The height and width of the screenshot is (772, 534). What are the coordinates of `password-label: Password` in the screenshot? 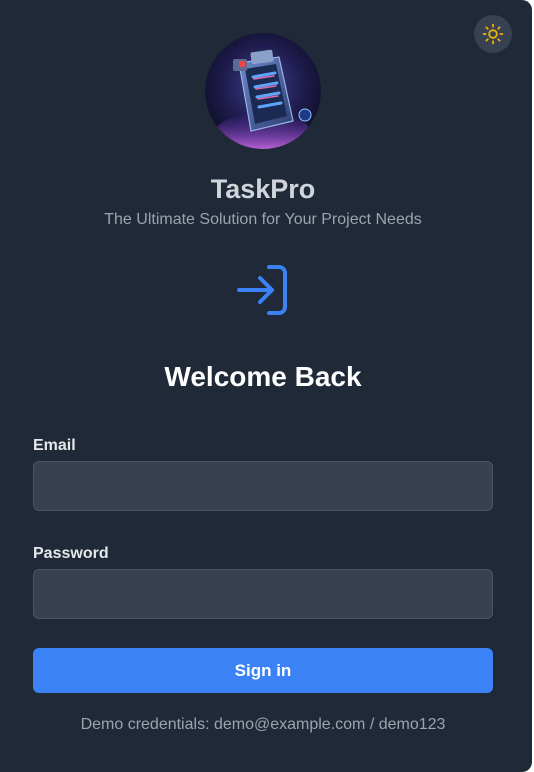 It's located at (71, 553).